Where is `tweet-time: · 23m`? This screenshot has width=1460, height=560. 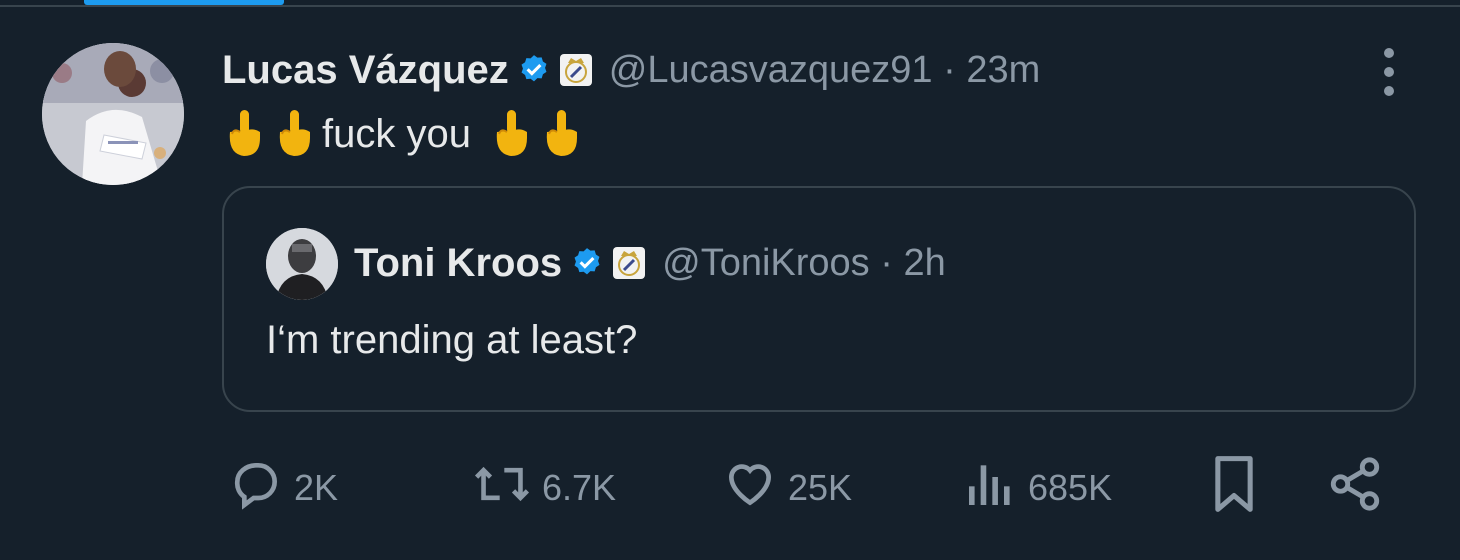
tweet-time: · 23m is located at coordinates (991, 70).